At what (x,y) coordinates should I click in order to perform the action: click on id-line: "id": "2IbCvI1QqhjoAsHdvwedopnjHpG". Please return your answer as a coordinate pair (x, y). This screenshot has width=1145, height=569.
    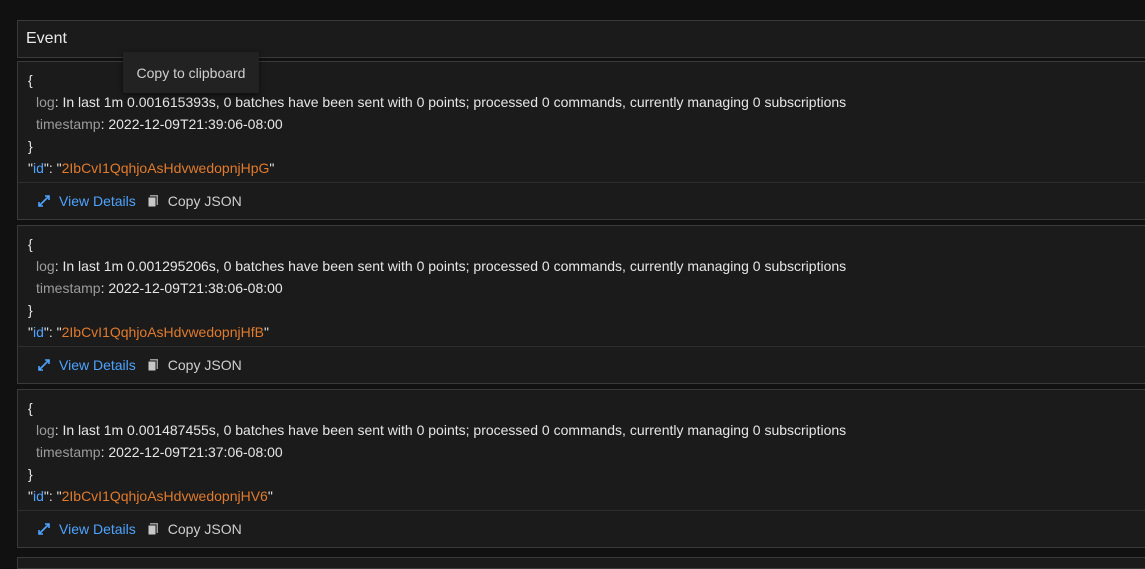
    Looking at the image, I should click on (151, 168).